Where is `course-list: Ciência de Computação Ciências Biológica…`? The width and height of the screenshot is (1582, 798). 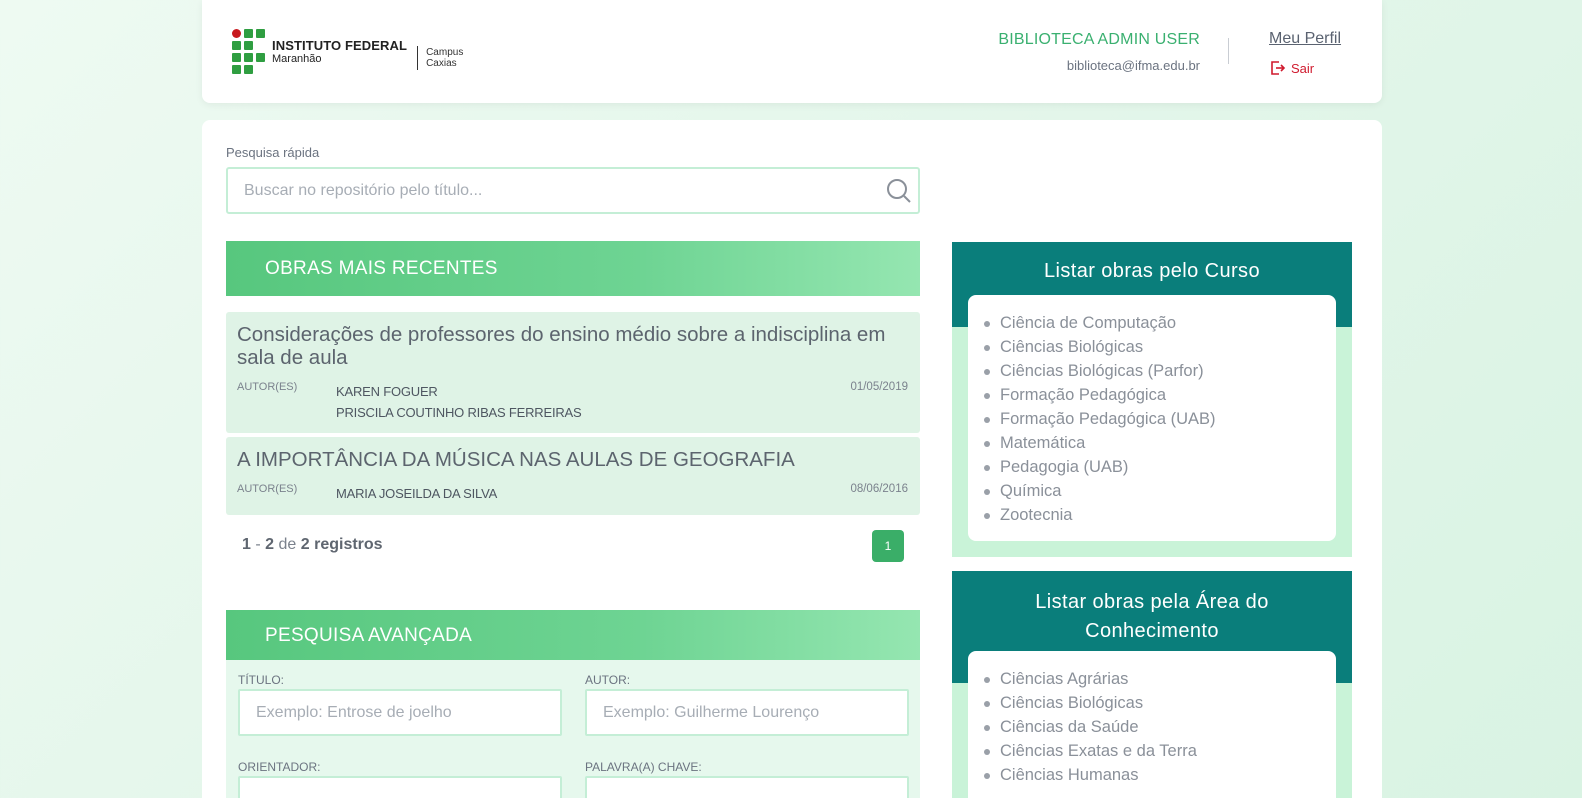
course-list: Ciência de Computação Ciências Biológica… is located at coordinates (1152, 418).